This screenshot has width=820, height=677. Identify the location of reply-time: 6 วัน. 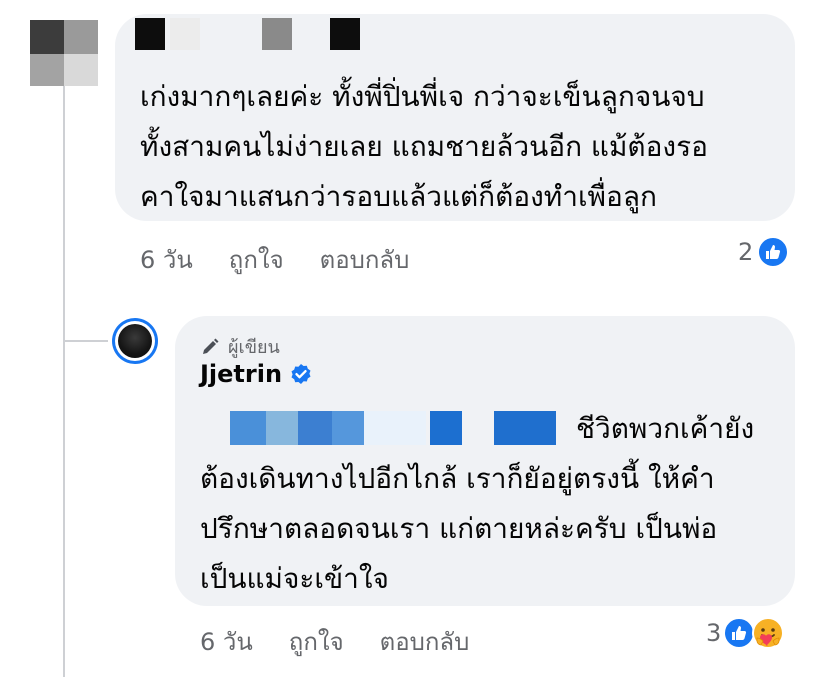
(226, 641).